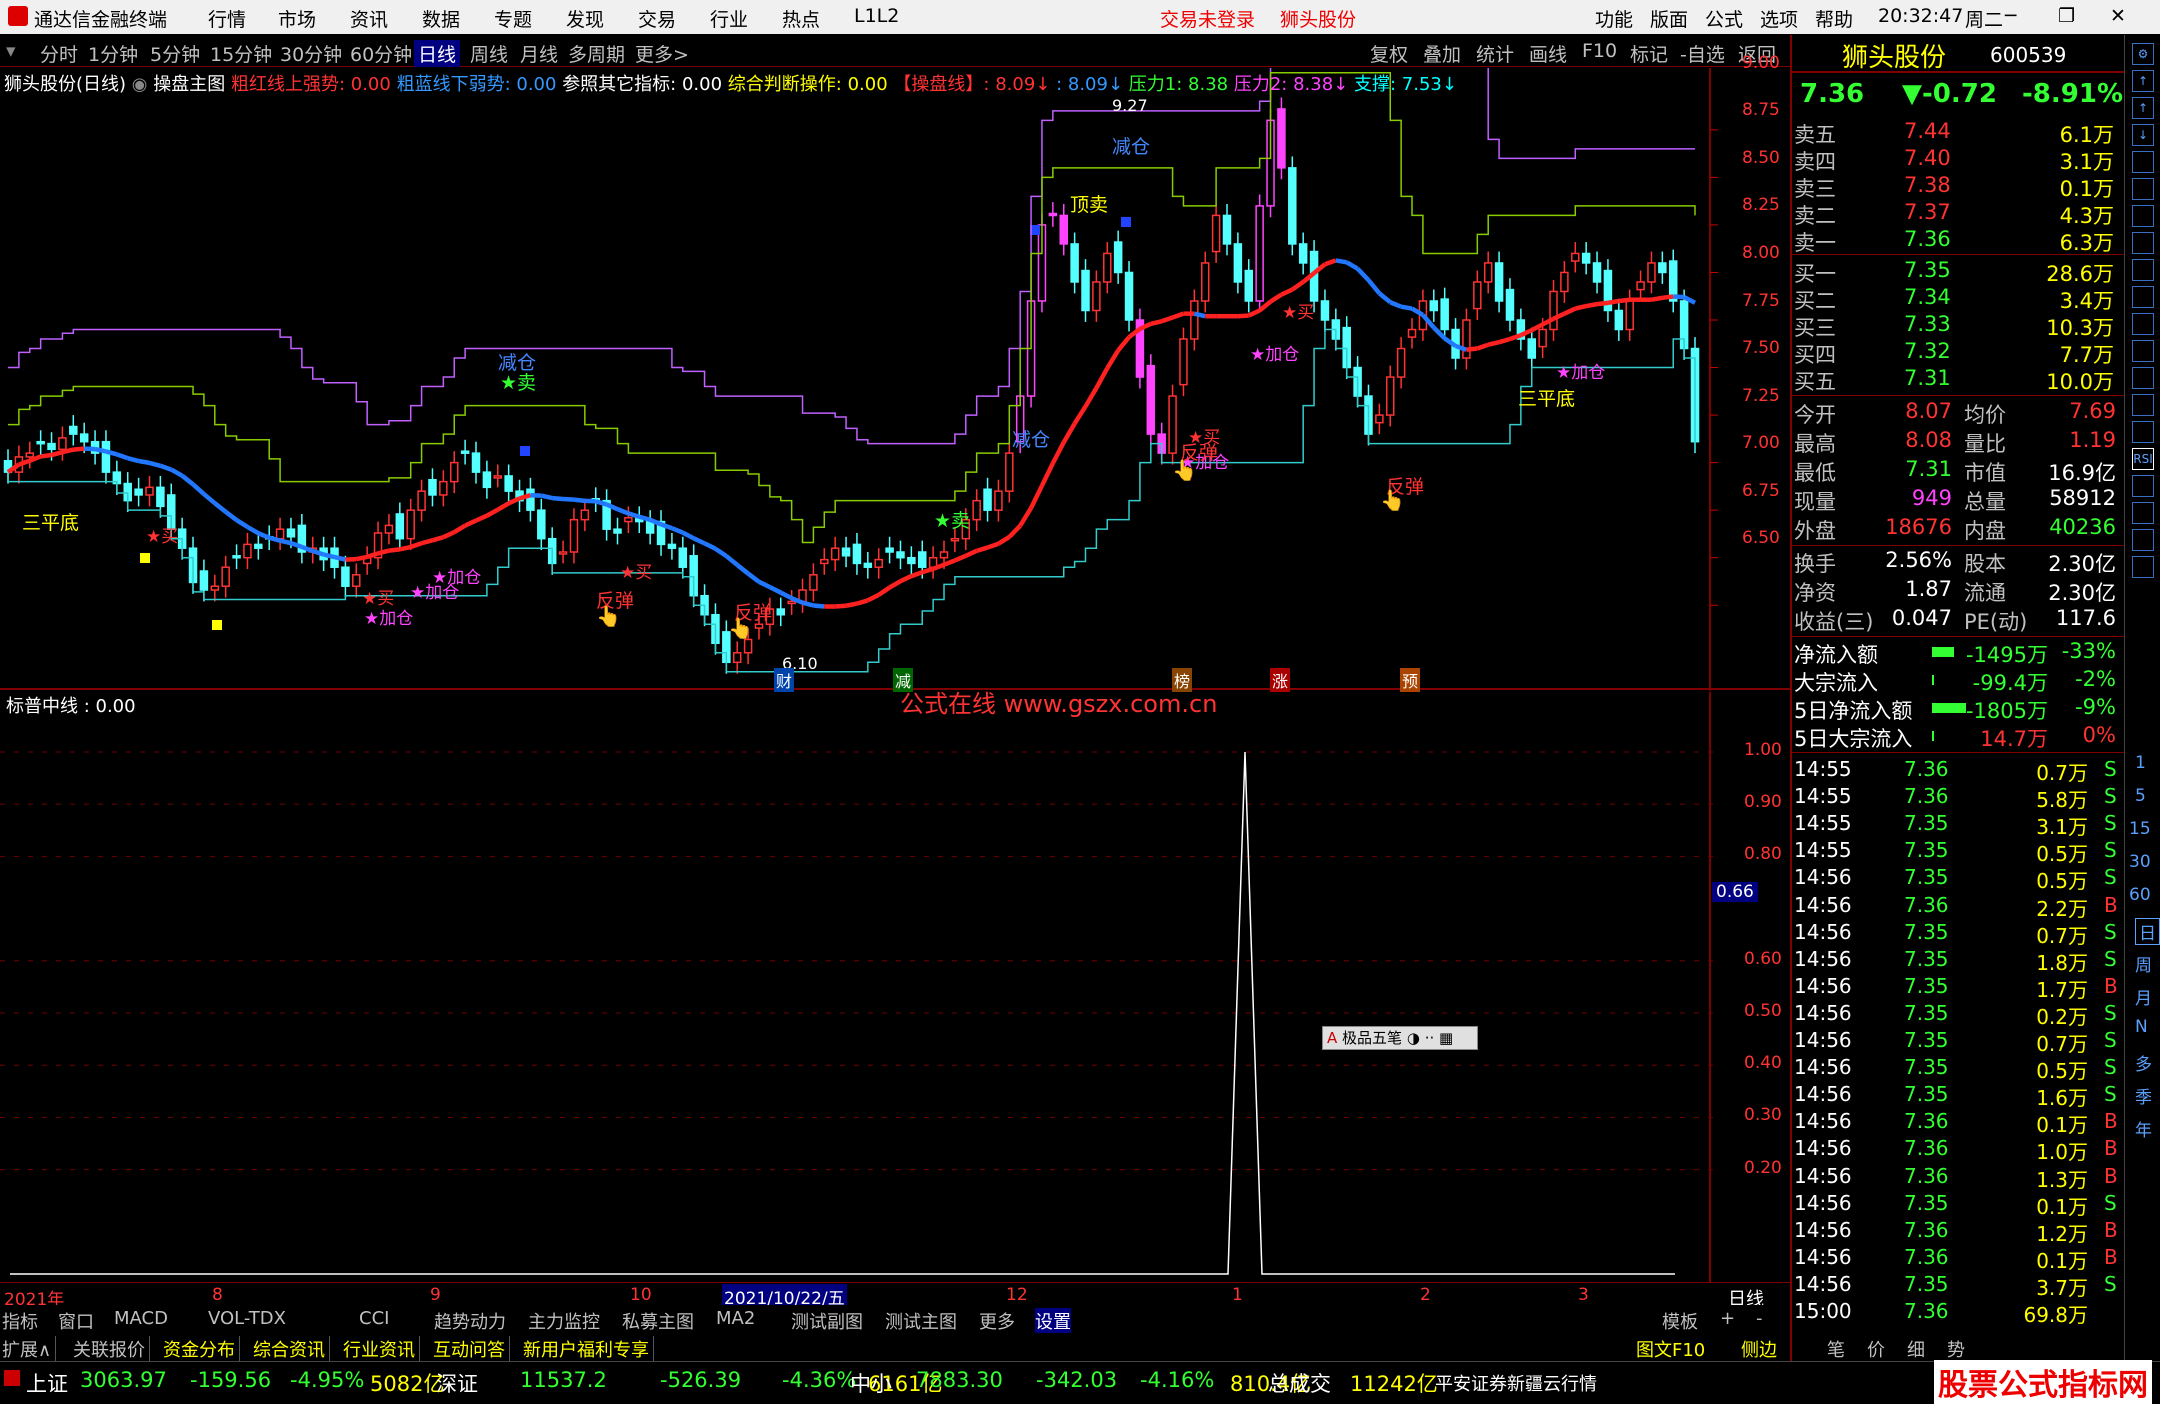 This screenshot has height=1404, width=2160. I want to click on period-fenshi: 分时, so click(59, 53).